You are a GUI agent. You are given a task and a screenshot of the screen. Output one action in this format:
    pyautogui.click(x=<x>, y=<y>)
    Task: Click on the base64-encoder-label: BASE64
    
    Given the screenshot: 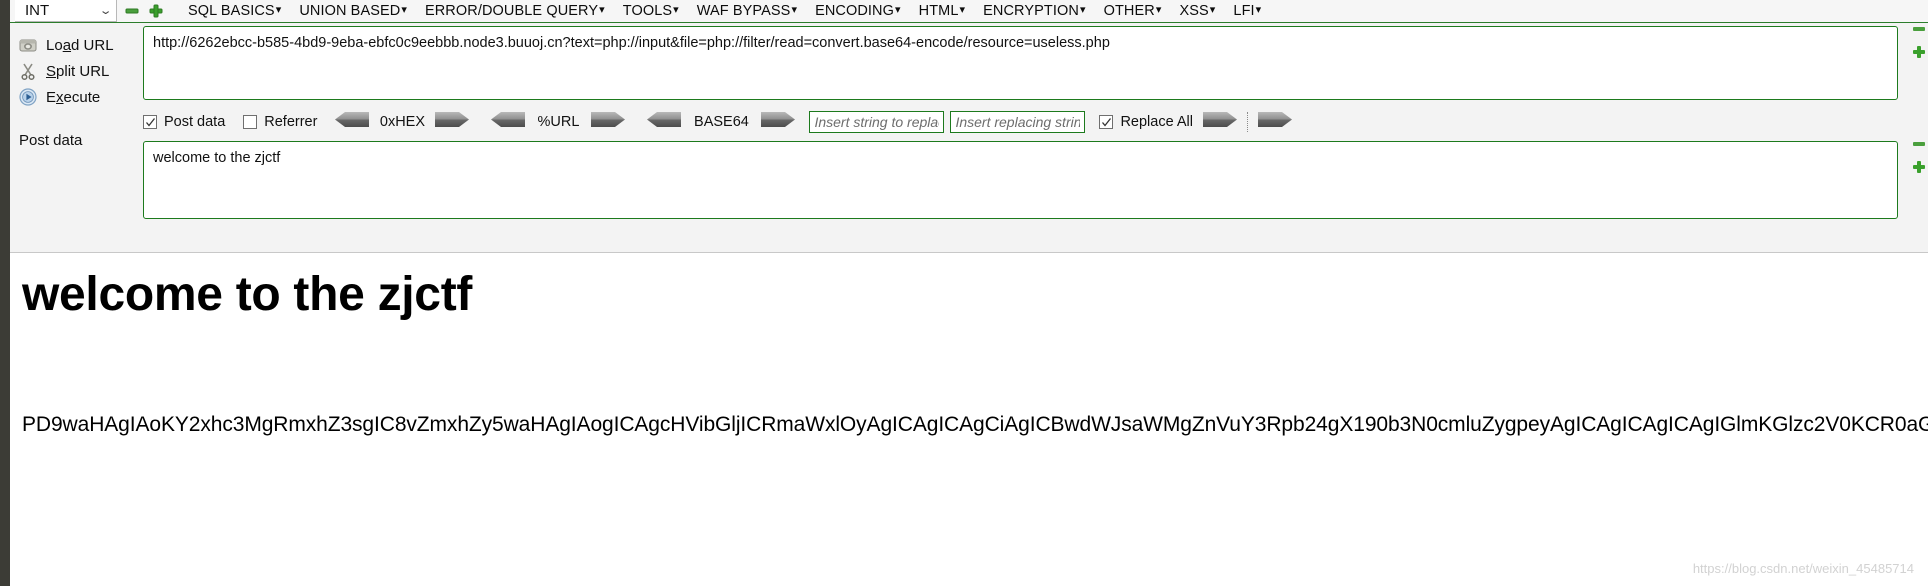 What is the action you would take?
    pyautogui.click(x=721, y=122)
    